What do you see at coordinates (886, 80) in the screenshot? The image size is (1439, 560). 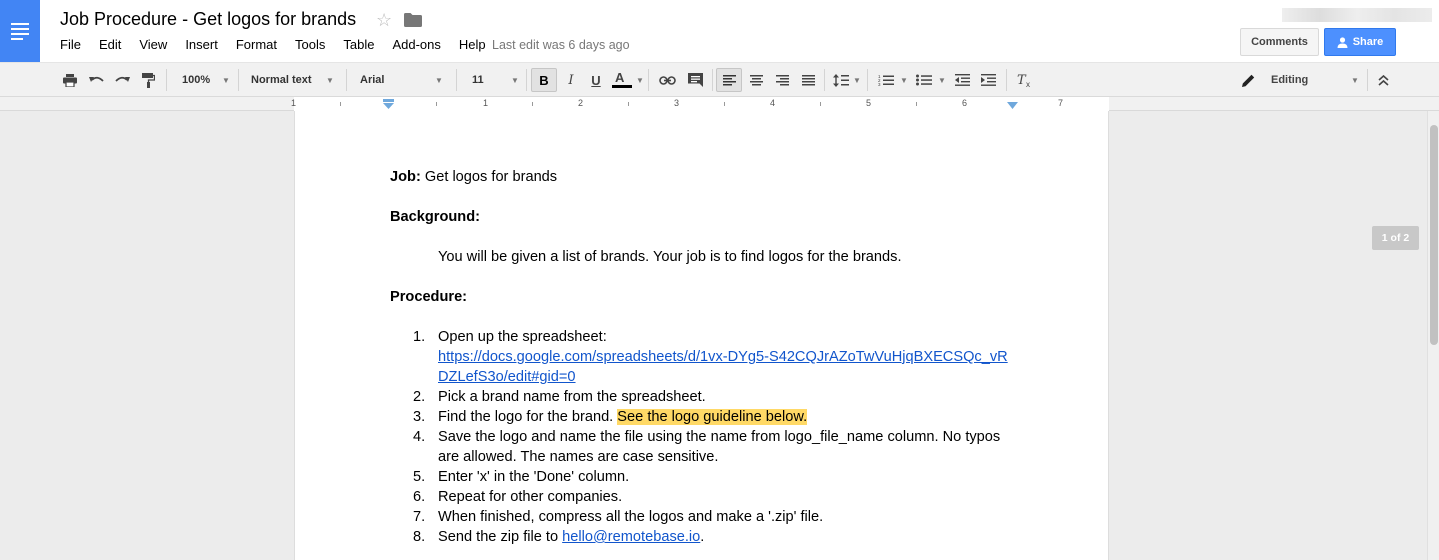 I see `numbered-list-icon: 123` at bounding box center [886, 80].